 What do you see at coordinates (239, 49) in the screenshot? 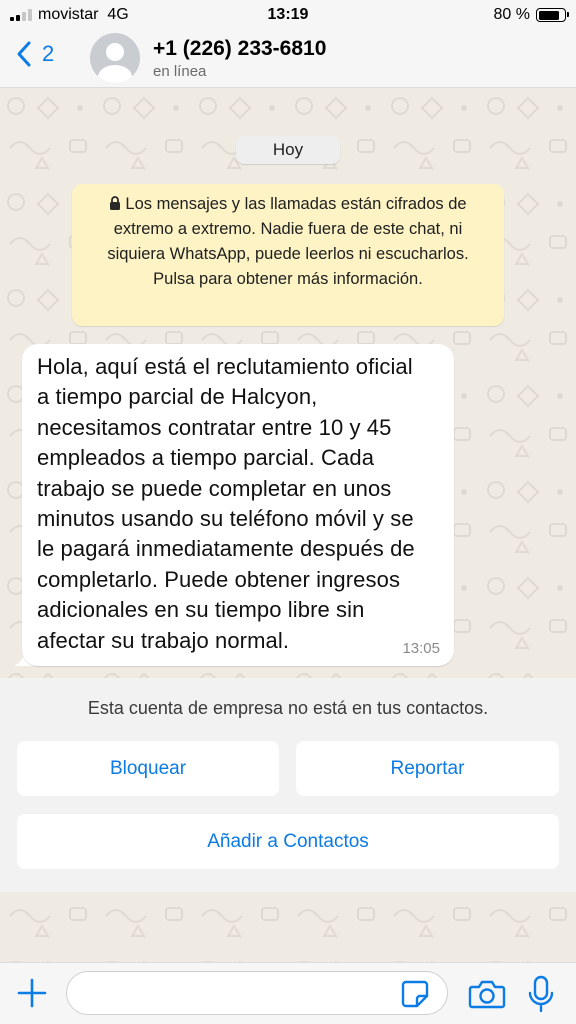
I see `contact-name: +1 (226) 233-6810` at bounding box center [239, 49].